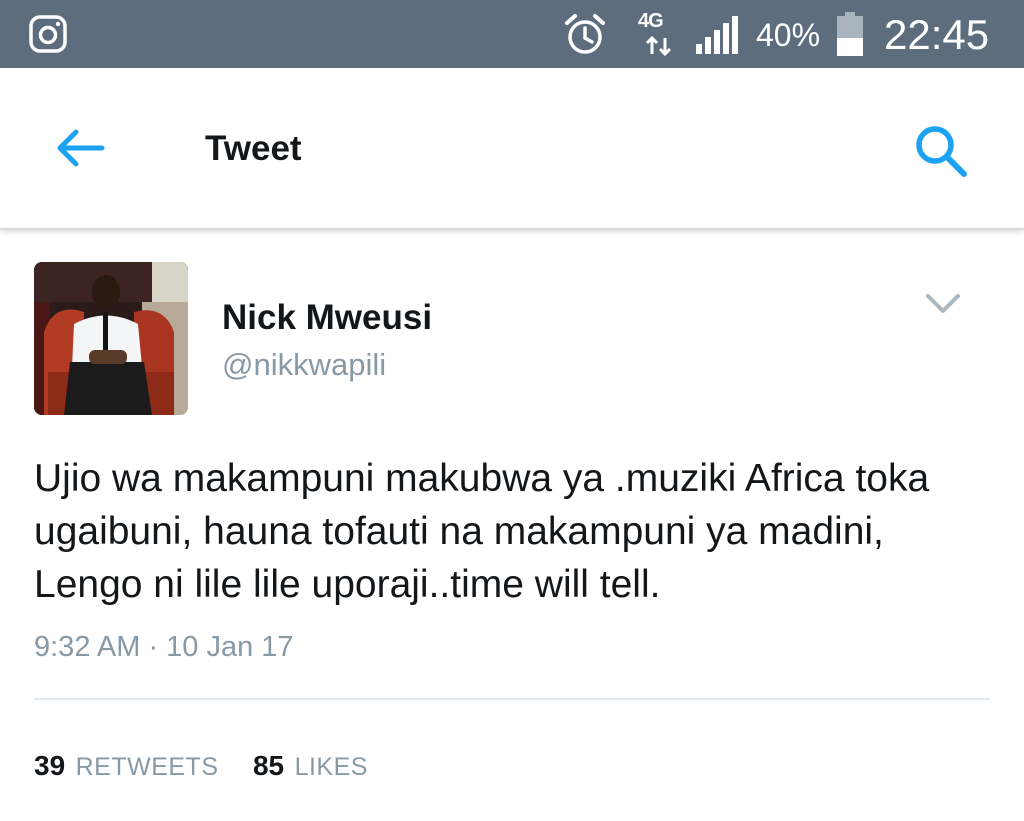 The width and height of the screenshot is (1024, 821). What do you see at coordinates (111, 338) in the screenshot?
I see `avatar` at bounding box center [111, 338].